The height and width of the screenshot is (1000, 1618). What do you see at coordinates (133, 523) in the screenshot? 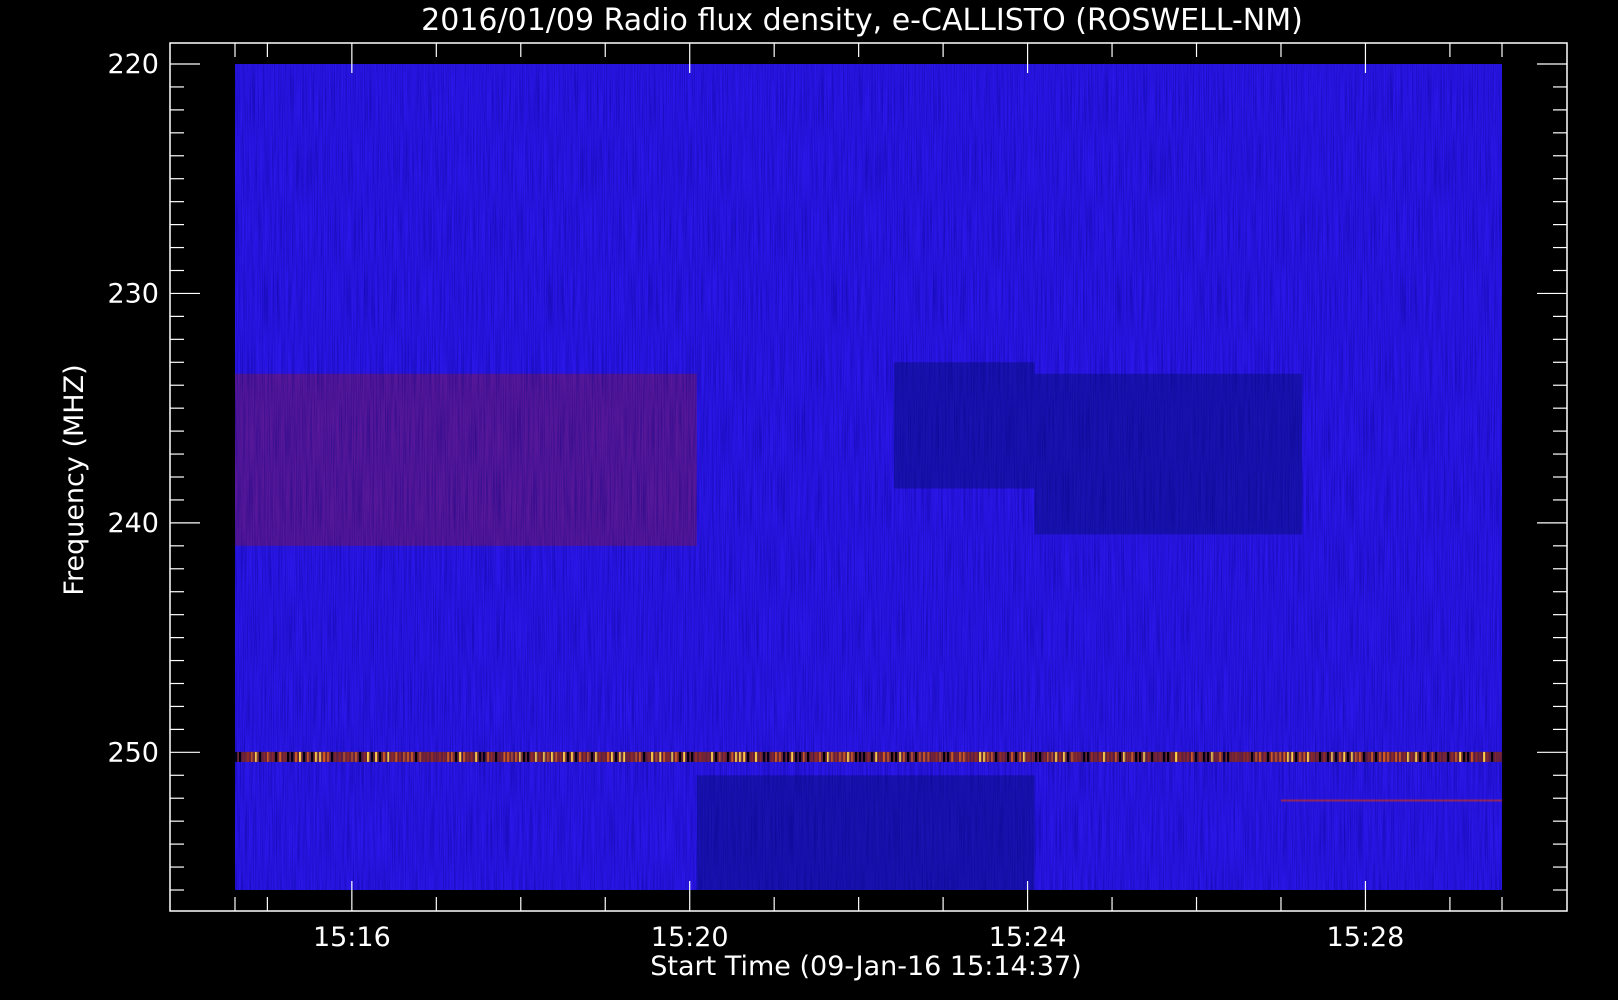
I see `y-tick-label-240: 240` at bounding box center [133, 523].